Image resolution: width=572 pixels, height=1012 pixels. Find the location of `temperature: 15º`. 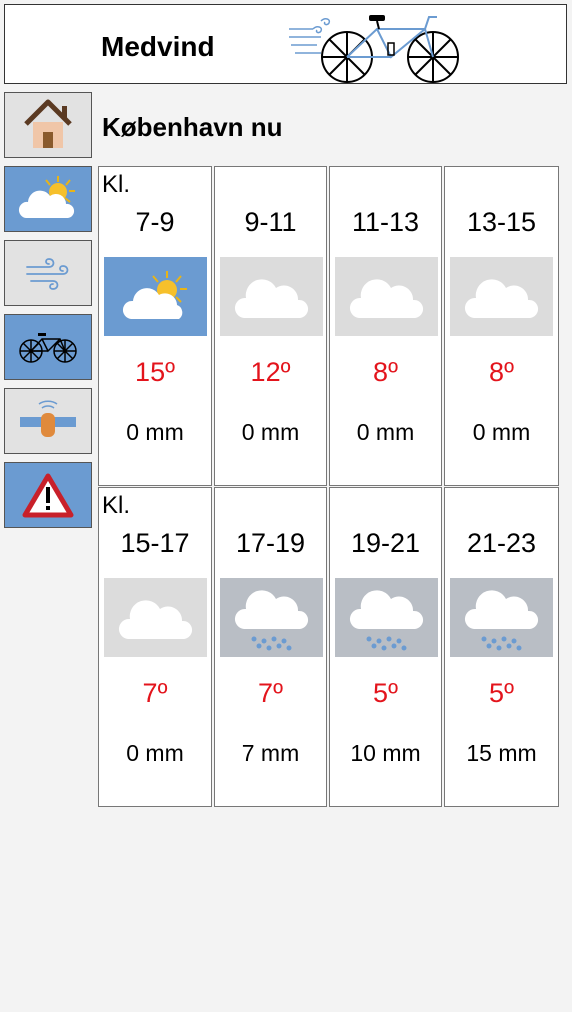

temperature: 15º is located at coordinates (155, 372).